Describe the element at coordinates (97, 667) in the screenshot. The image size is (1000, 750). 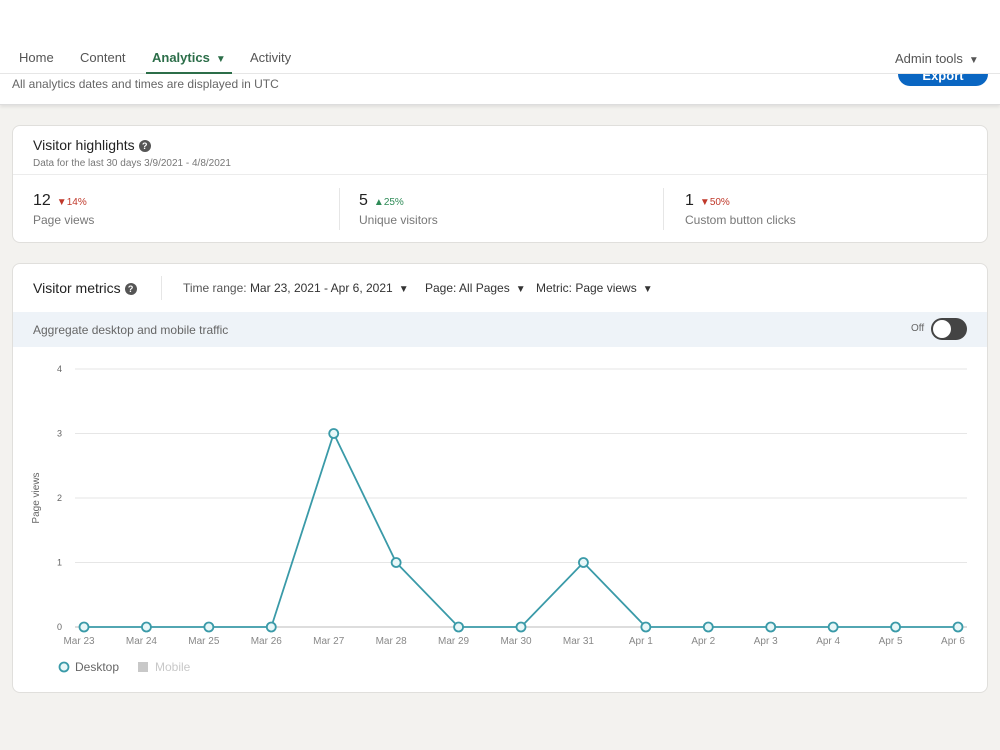
I see `legend-desktop-label: Desktop` at that location.